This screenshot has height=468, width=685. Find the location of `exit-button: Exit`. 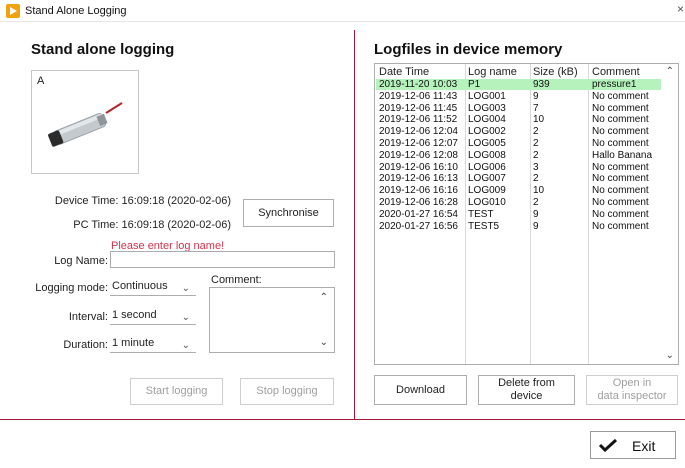

exit-button: Exit is located at coordinates (633, 445).